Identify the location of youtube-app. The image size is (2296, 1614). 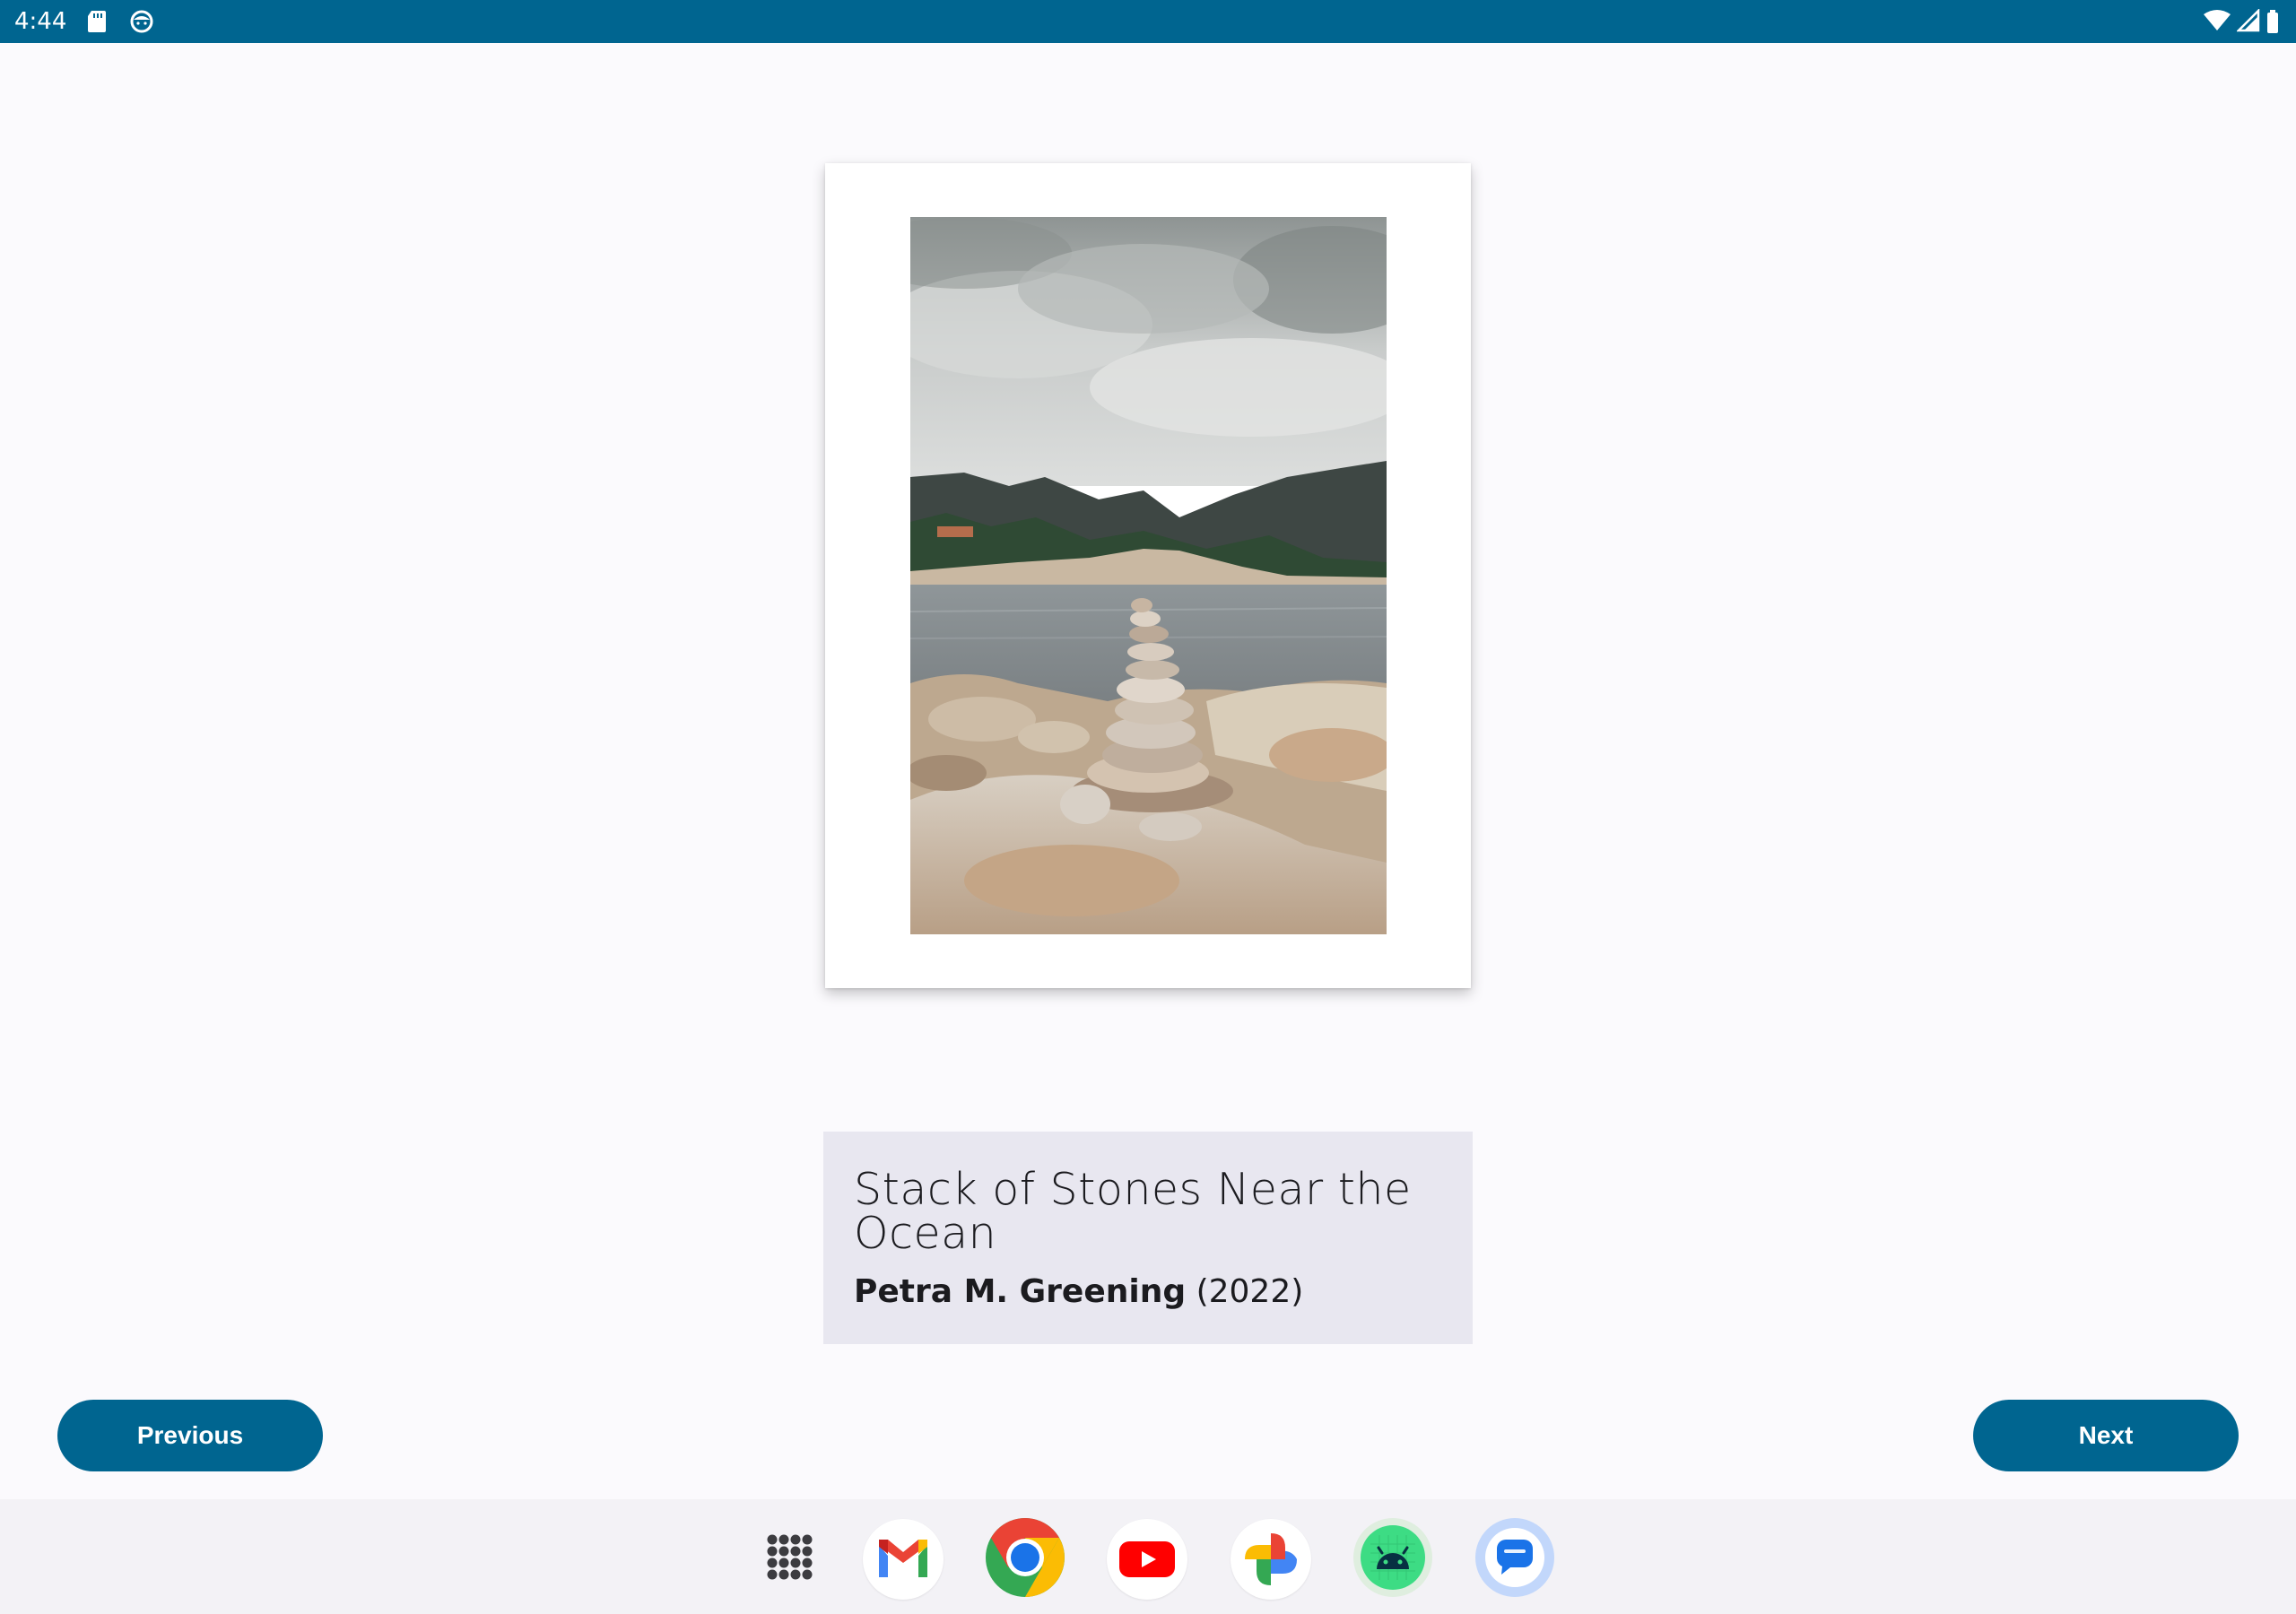
(1147, 1559).